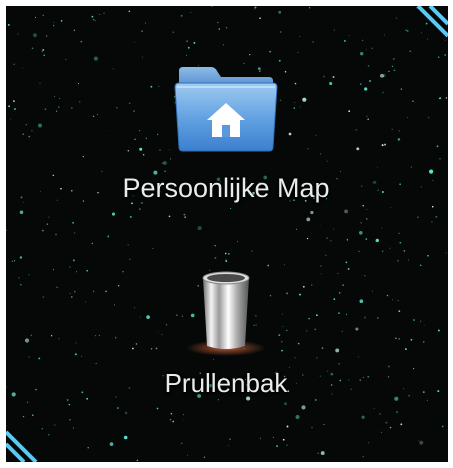  I want to click on trash-label: Prullenbak, so click(226, 383).